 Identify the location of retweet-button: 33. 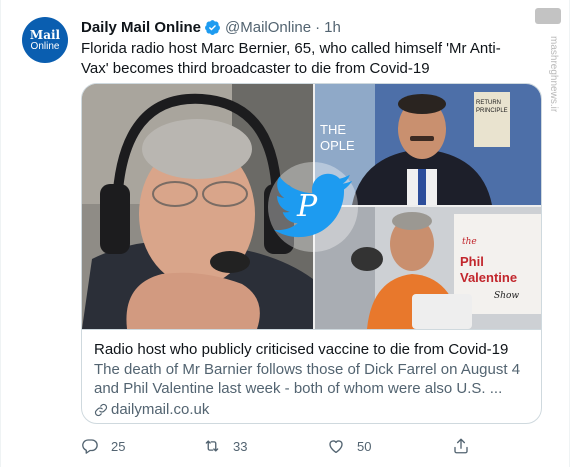
(225, 446).